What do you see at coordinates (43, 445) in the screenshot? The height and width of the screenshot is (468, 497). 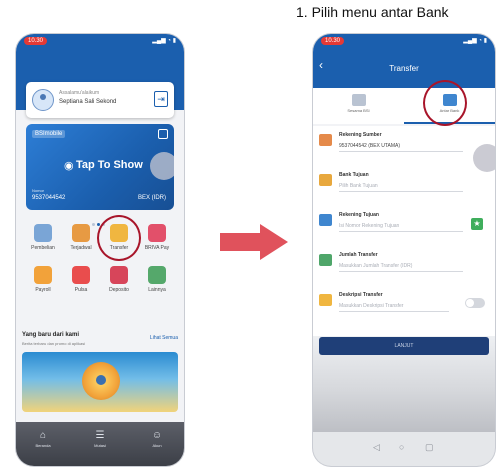 I see `nav-label: Beranda` at bounding box center [43, 445].